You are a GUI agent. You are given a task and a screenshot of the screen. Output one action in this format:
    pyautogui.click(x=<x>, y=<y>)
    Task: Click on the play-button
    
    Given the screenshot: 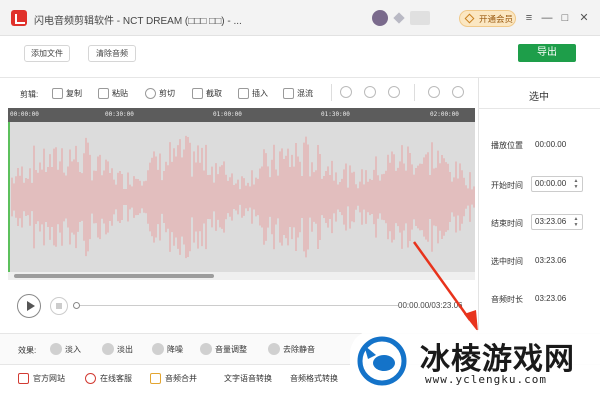 What is the action you would take?
    pyautogui.click(x=29, y=306)
    